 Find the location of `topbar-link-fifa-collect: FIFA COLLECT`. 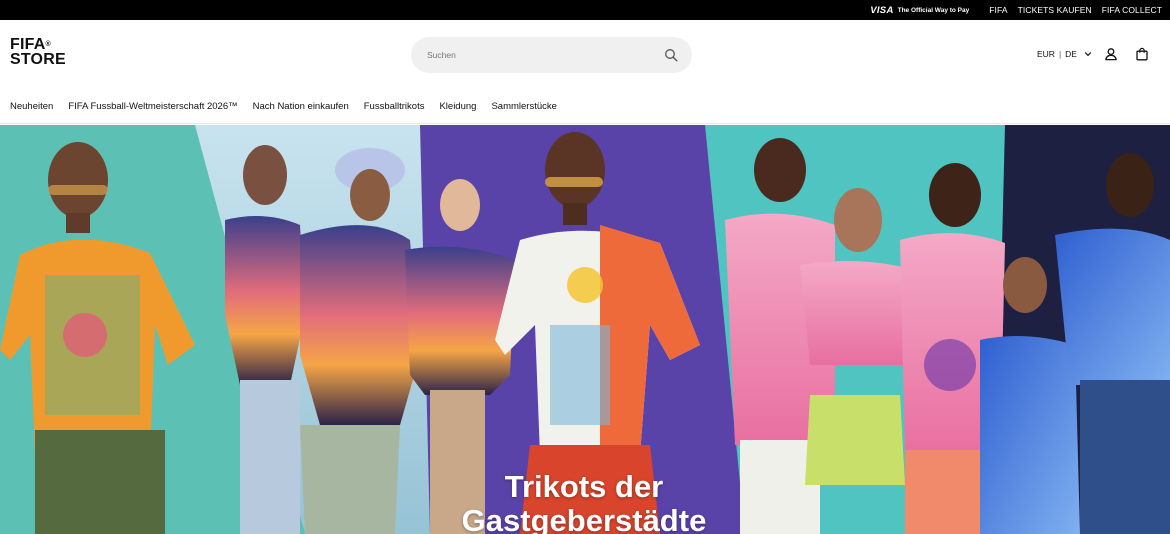

topbar-link-fifa-collect: FIFA COLLECT is located at coordinates (1132, 10).